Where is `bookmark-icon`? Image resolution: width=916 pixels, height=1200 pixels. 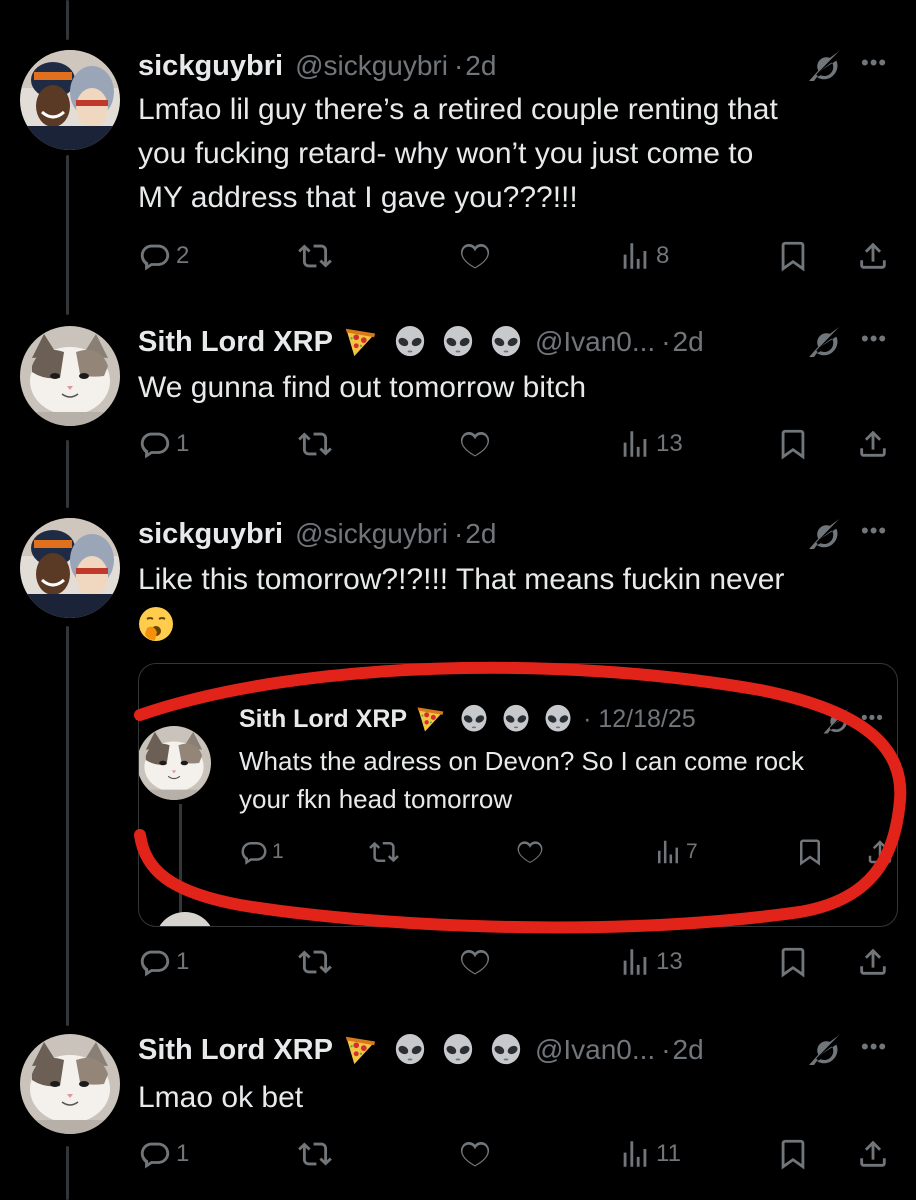
bookmark-icon is located at coordinates (793, 1154).